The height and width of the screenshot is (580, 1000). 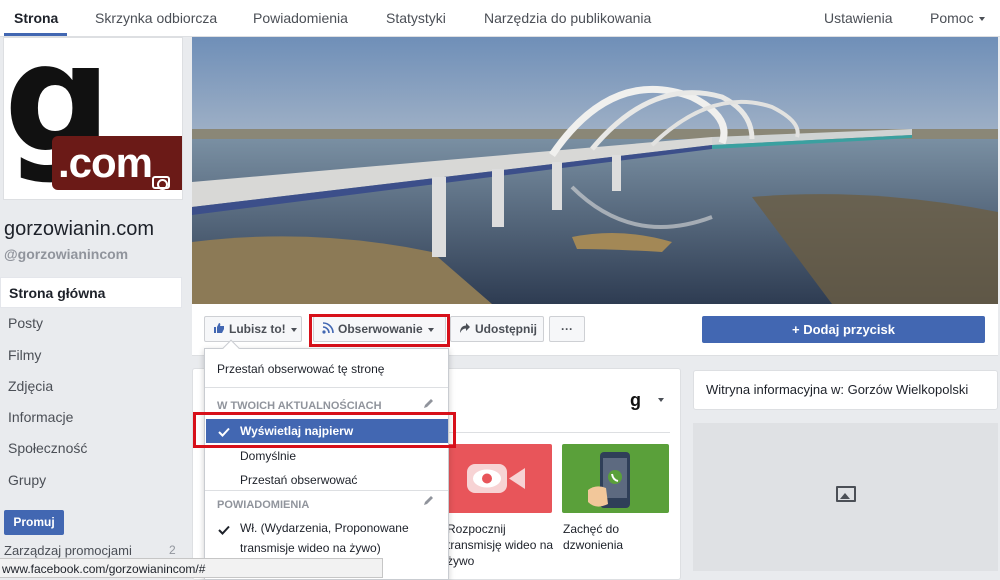 What do you see at coordinates (379, 330) in the screenshot?
I see `follow-highlight-frame` at bounding box center [379, 330].